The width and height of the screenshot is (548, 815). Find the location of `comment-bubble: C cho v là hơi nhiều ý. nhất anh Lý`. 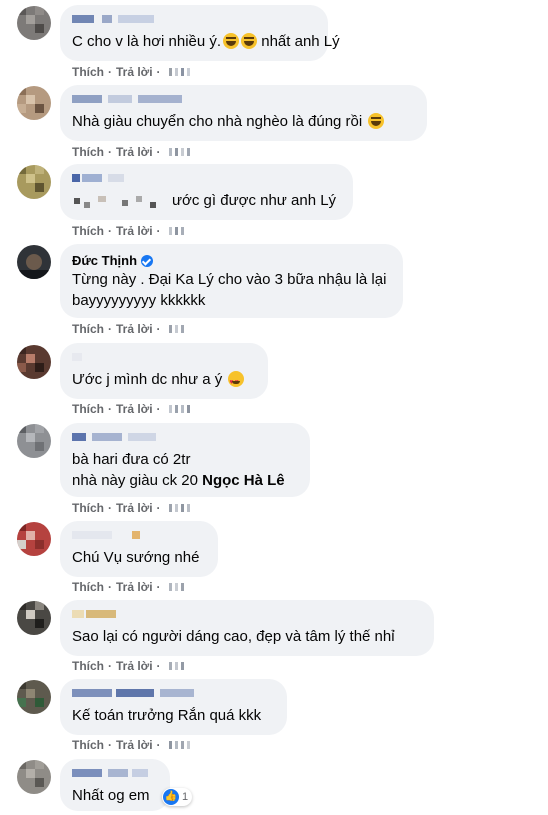

comment-bubble: C cho v là hơi nhiều ý. nhất anh Lý is located at coordinates (200, 33).